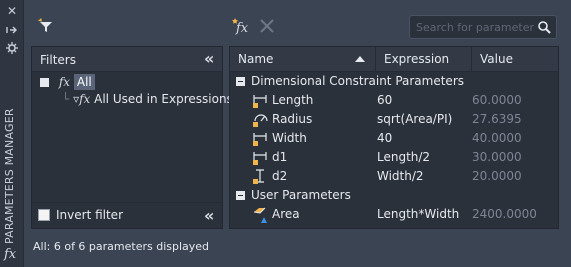 The height and width of the screenshot is (267, 571). Describe the element at coordinates (127, 59) in the screenshot. I see `filters-header: Filters «` at that location.